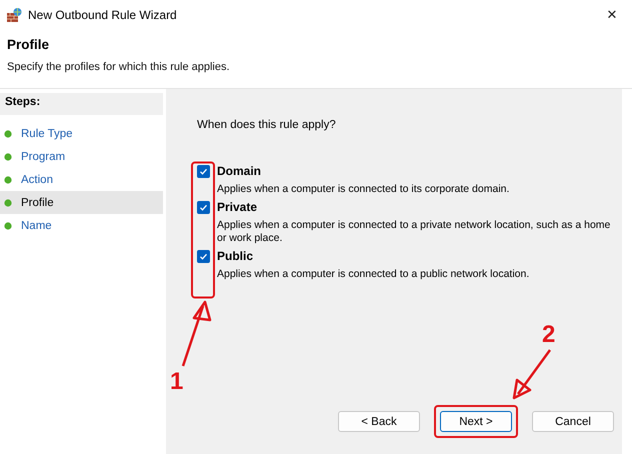 The height and width of the screenshot is (454, 632). What do you see at coordinates (28, 44) in the screenshot?
I see `page-title: Profile` at bounding box center [28, 44].